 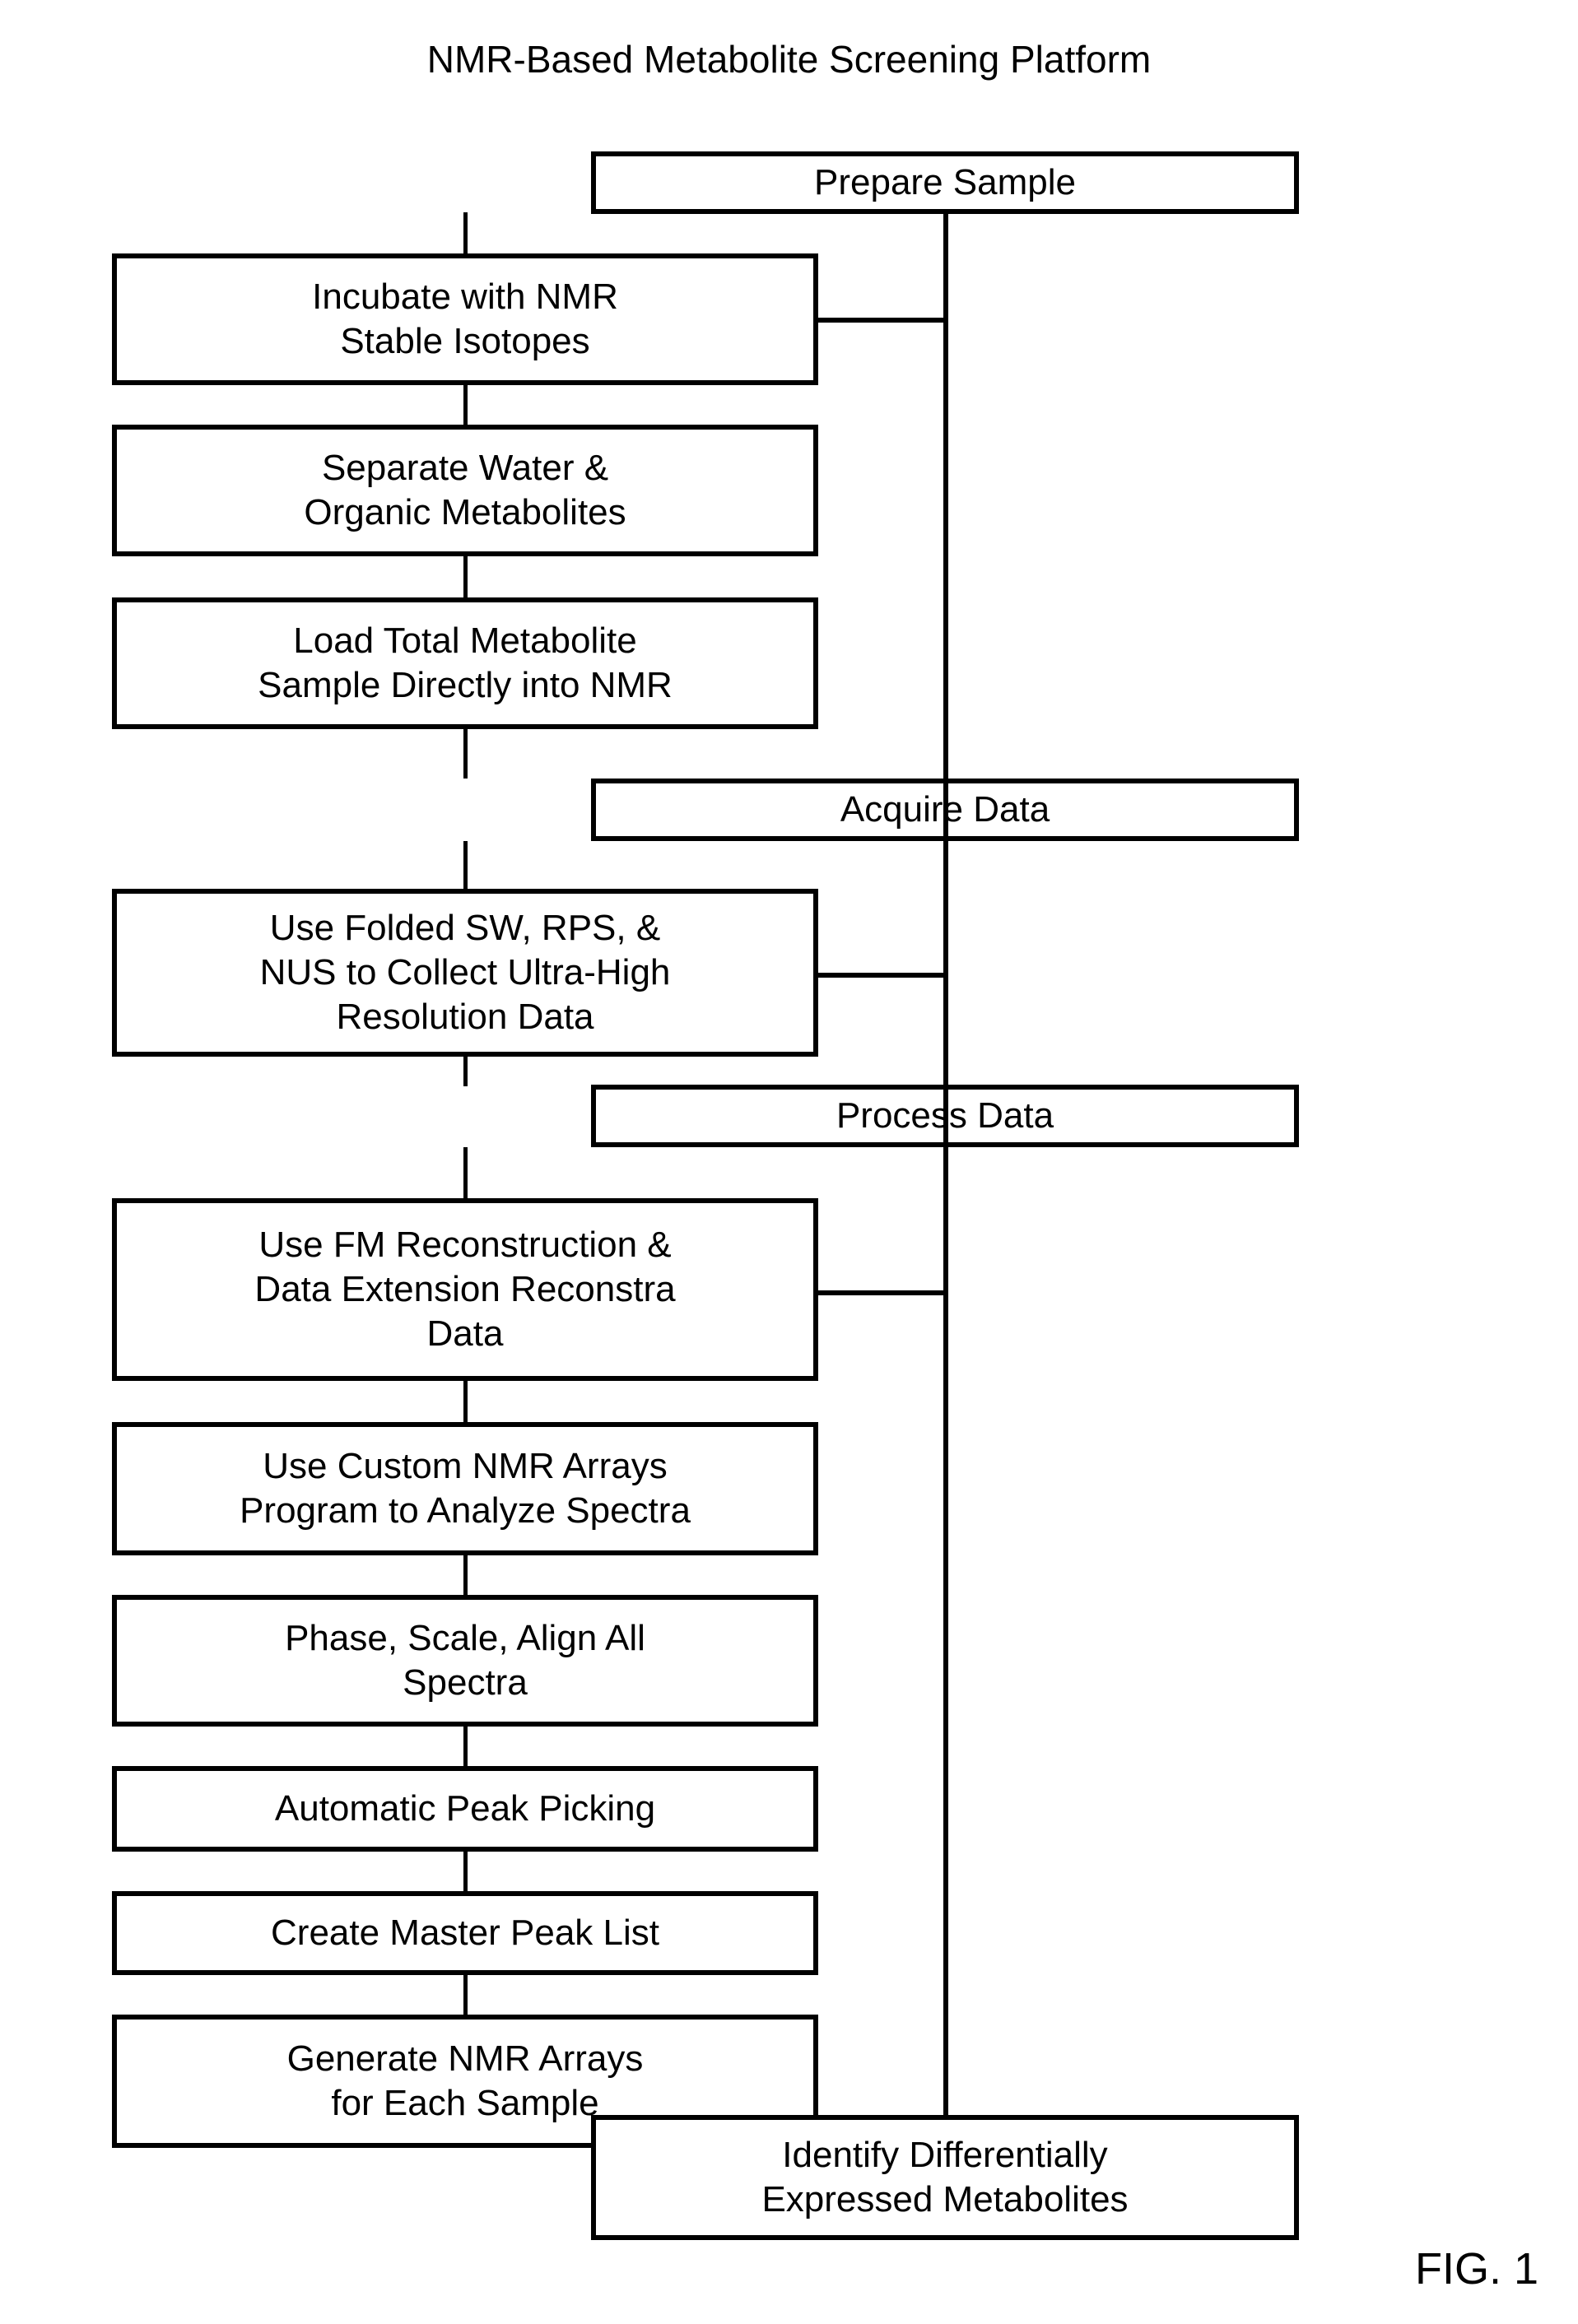 I want to click on connector-prepare-to-incubate, so click(x=465, y=234).